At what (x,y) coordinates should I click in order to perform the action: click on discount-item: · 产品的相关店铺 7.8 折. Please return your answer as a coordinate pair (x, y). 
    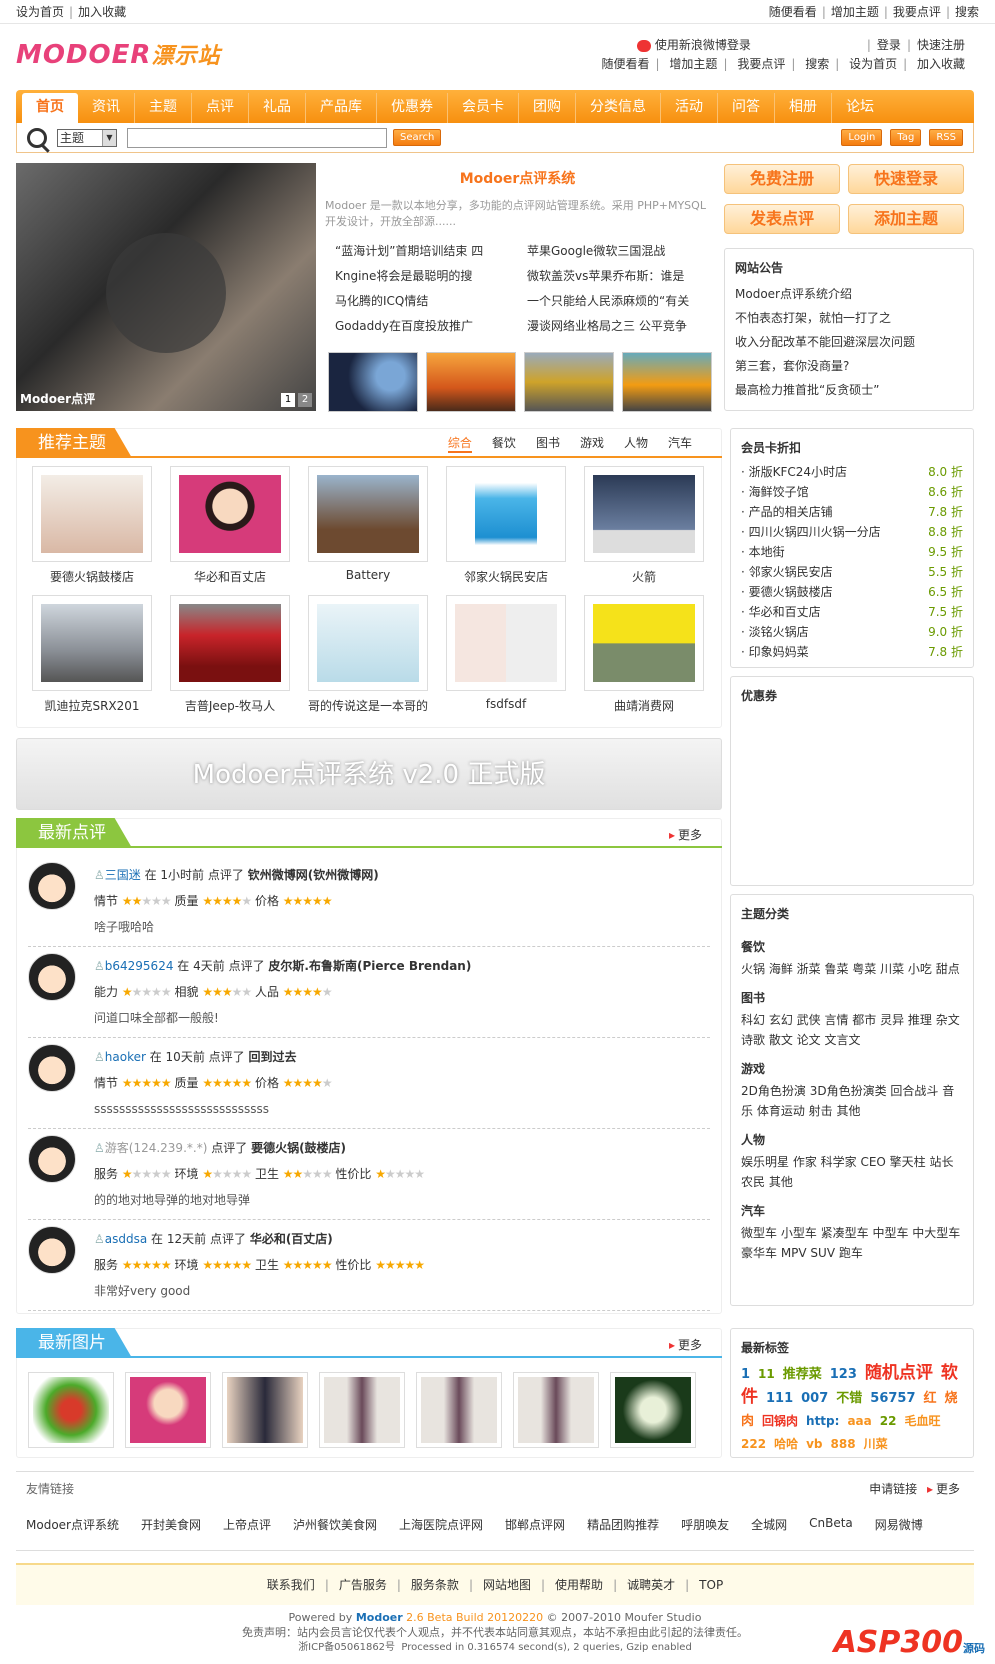
    Looking at the image, I should click on (852, 512).